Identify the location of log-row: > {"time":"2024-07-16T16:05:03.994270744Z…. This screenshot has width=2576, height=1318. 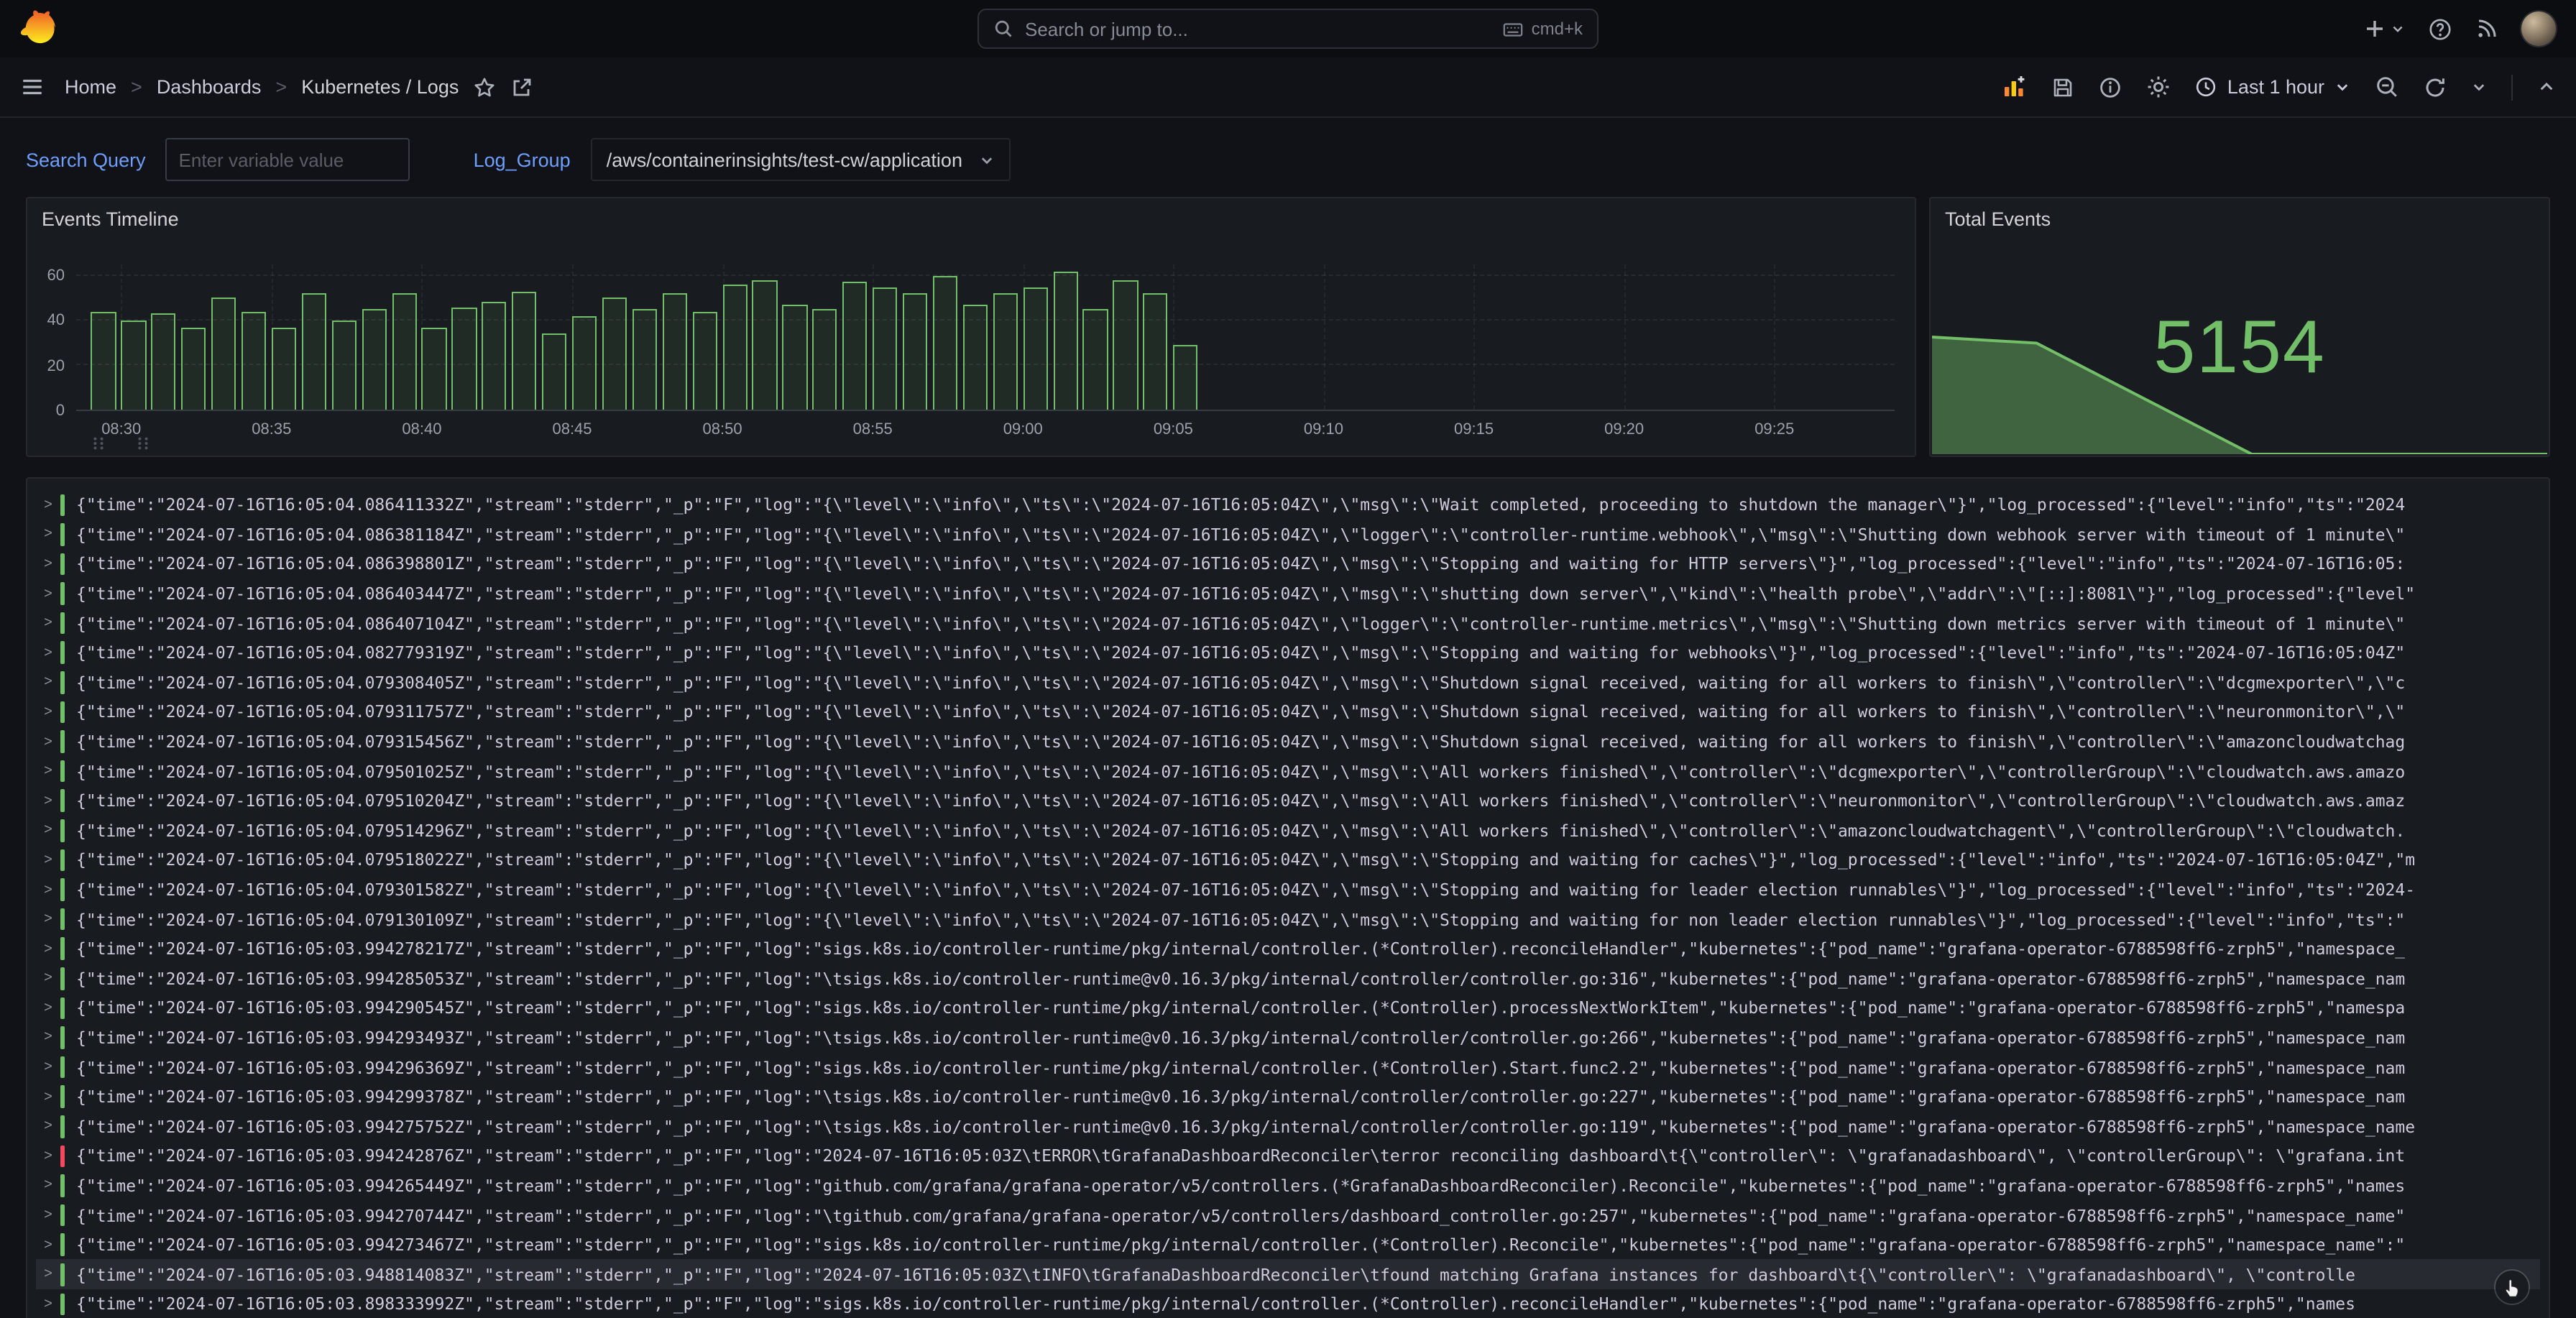
(1288, 1215).